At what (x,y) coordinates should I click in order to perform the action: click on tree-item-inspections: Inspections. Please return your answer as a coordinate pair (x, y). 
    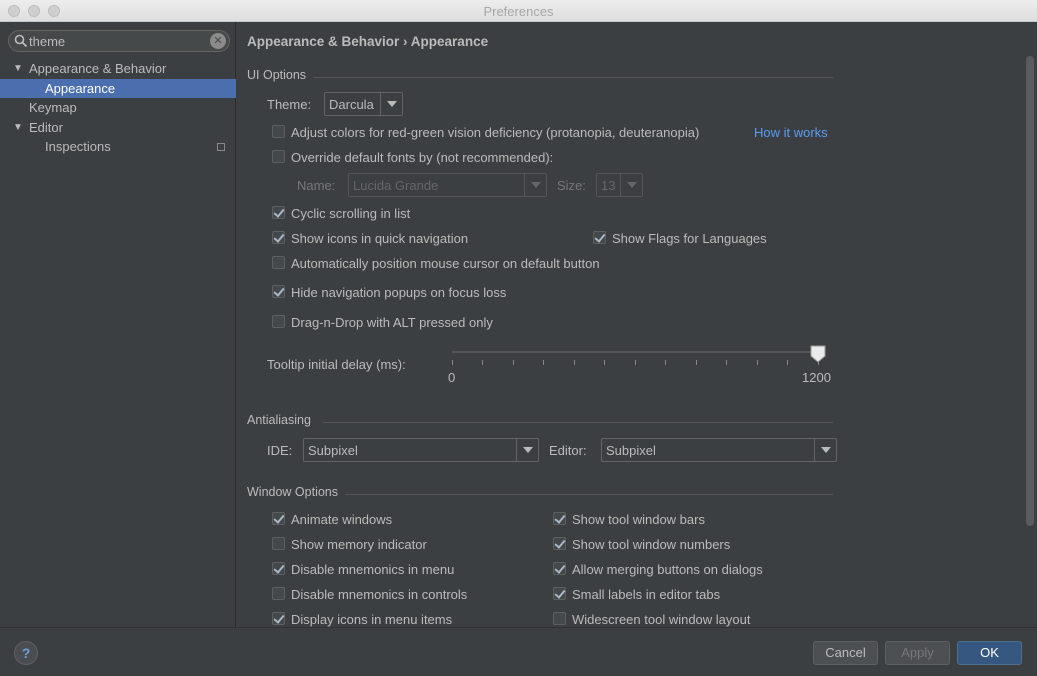
    Looking at the image, I should click on (118, 147).